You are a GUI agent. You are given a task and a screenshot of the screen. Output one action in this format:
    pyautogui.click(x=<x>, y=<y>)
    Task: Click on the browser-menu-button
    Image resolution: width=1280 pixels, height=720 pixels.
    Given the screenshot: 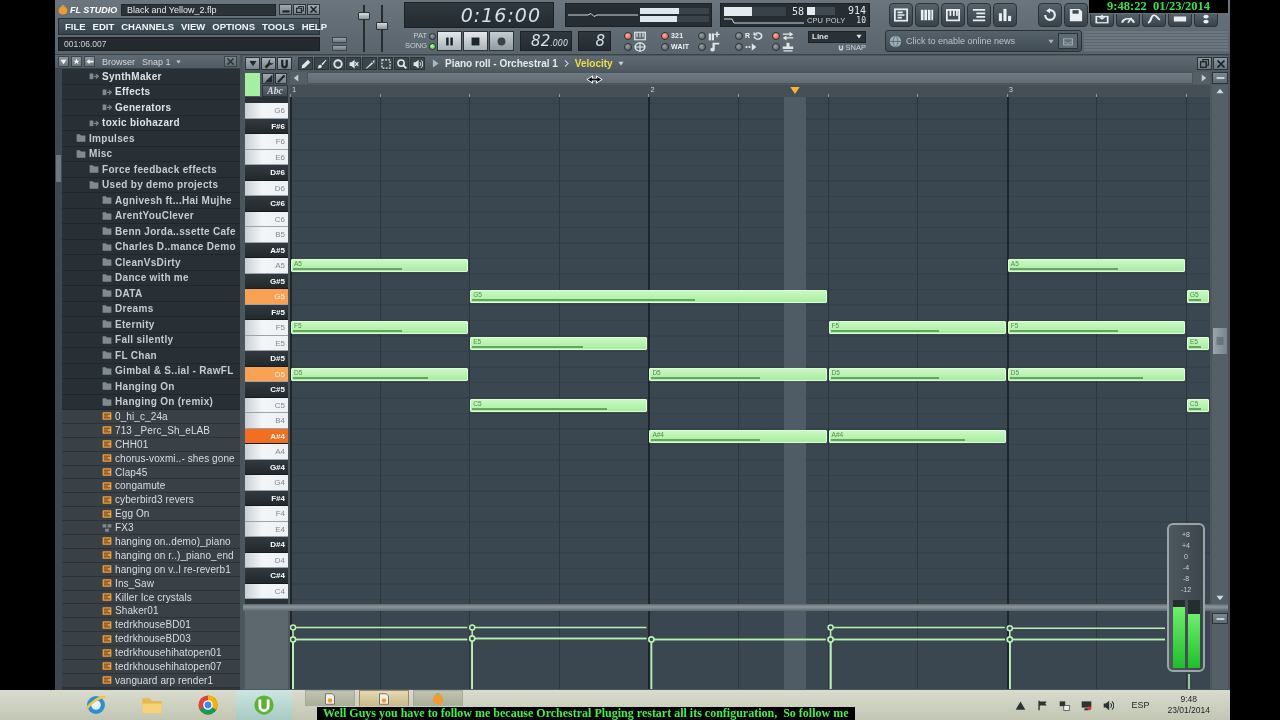 What is the action you would take?
    pyautogui.click(x=63, y=61)
    